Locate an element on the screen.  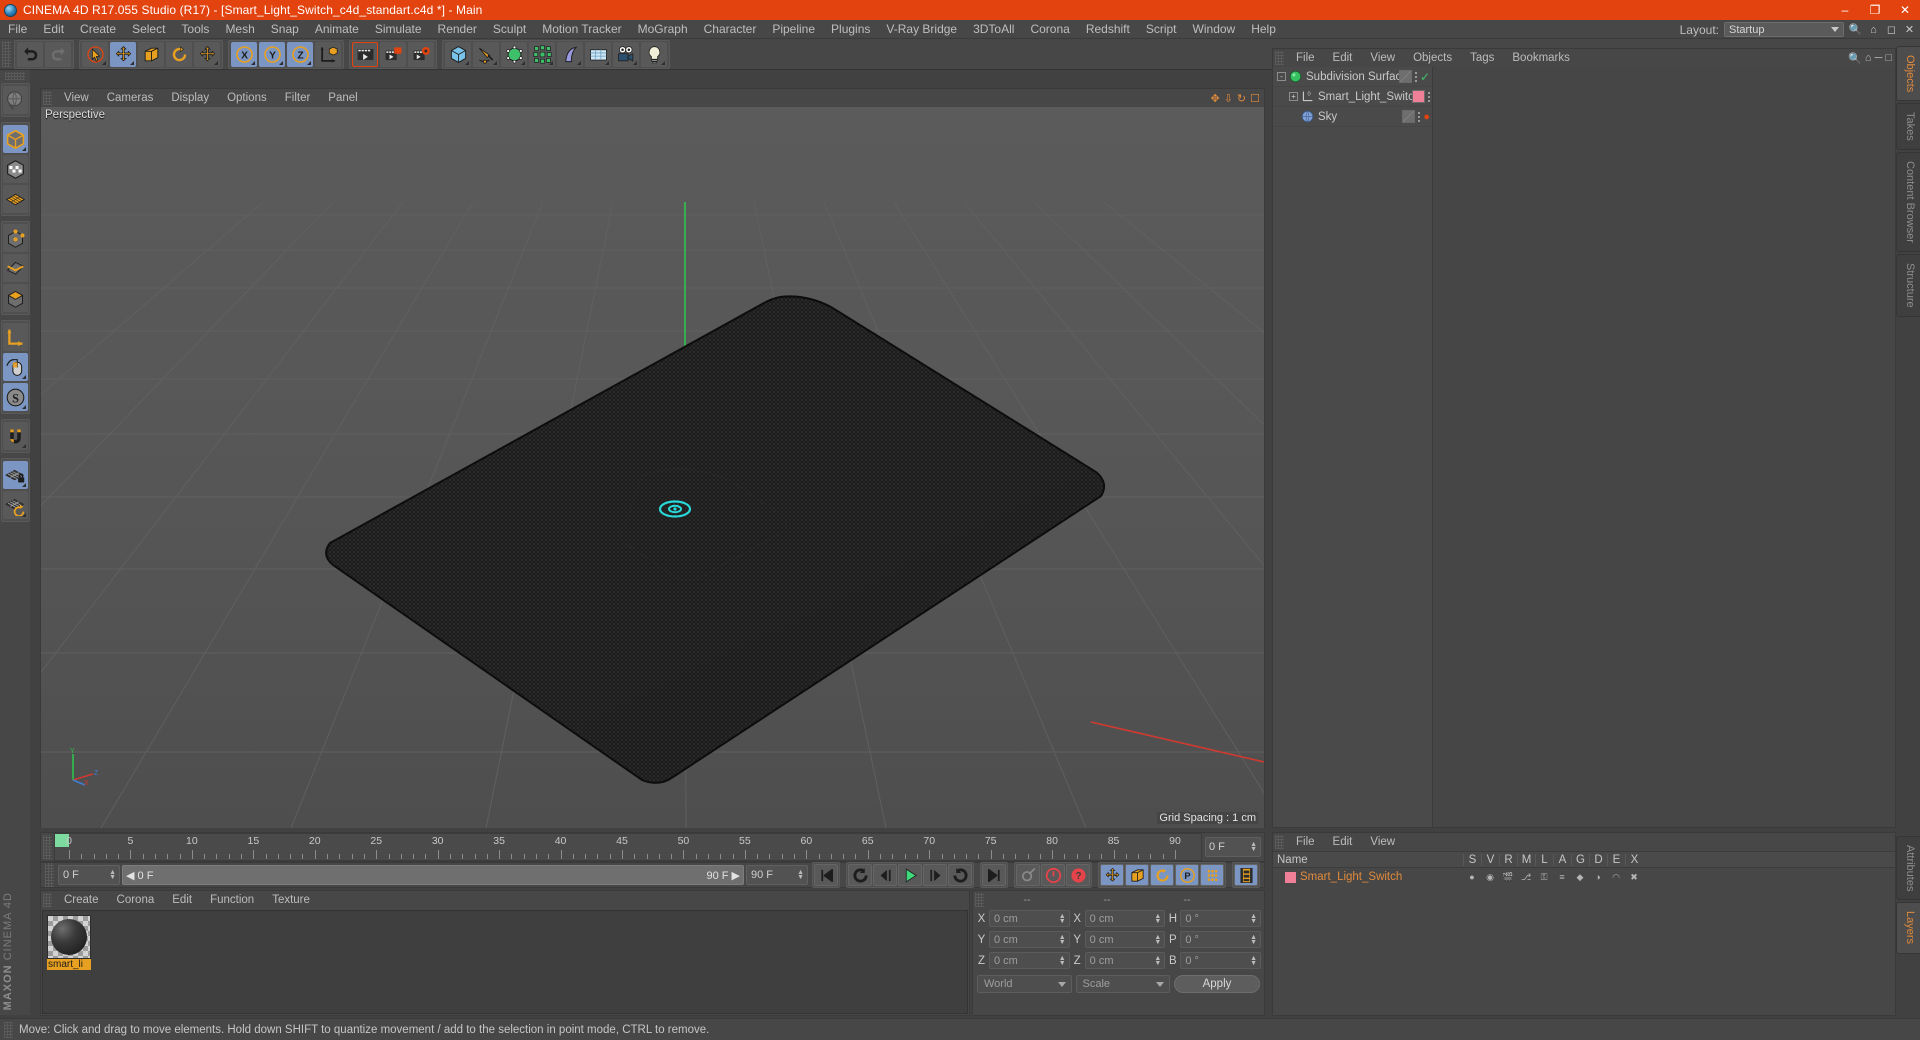
autokeying-button is located at coordinates (1028, 875).